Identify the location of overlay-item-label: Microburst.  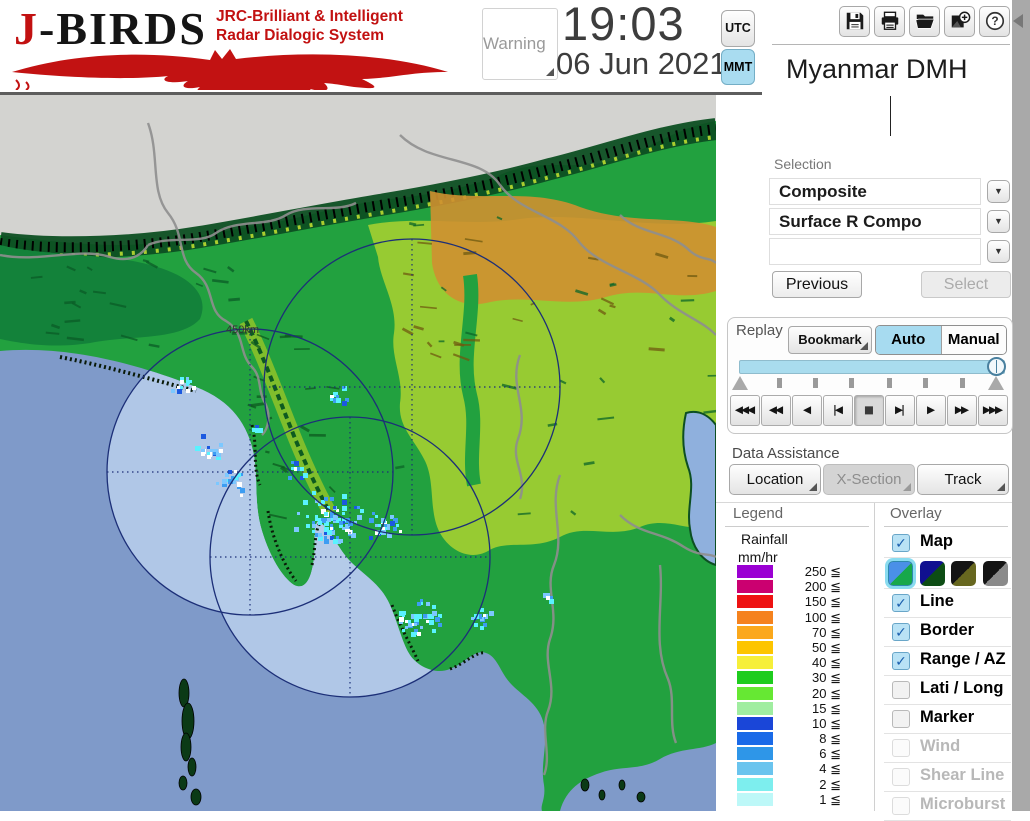
(962, 804).